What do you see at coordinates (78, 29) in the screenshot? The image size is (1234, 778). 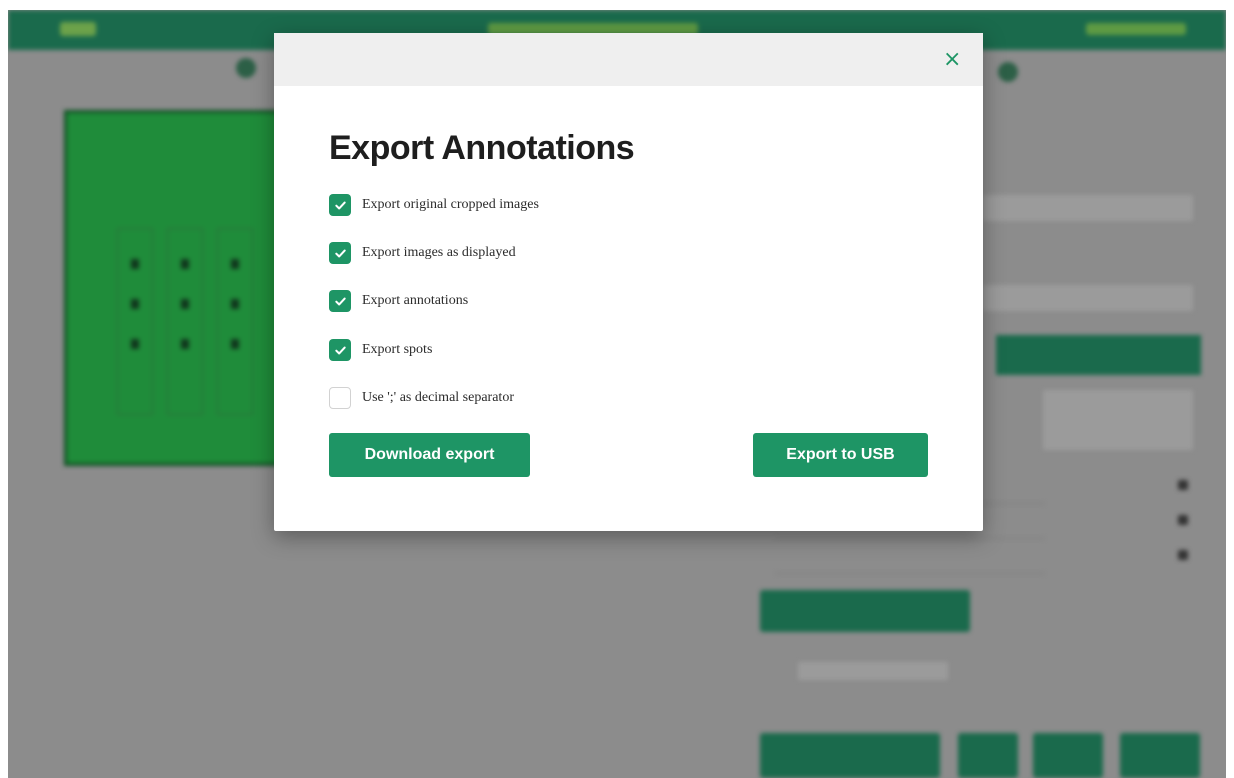 I see `app-logo` at bounding box center [78, 29].